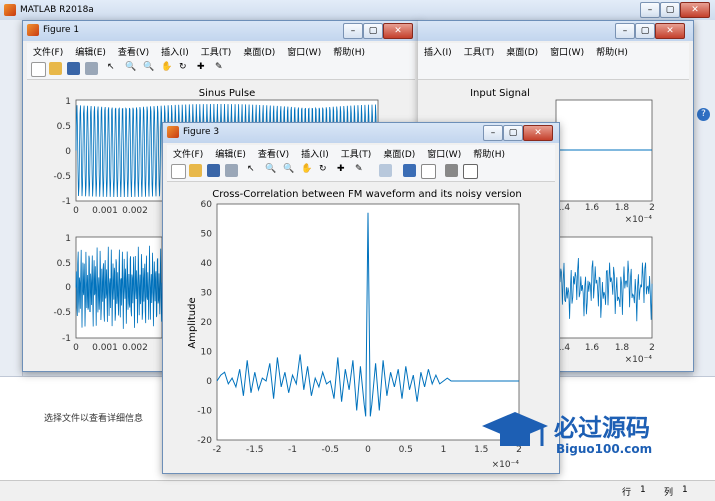 This screenshot has width=715, height=501. What do you see at coordinates (703, 114) in the screenshot?
I see `help-icon: ?` at bounding box center [703, 114].